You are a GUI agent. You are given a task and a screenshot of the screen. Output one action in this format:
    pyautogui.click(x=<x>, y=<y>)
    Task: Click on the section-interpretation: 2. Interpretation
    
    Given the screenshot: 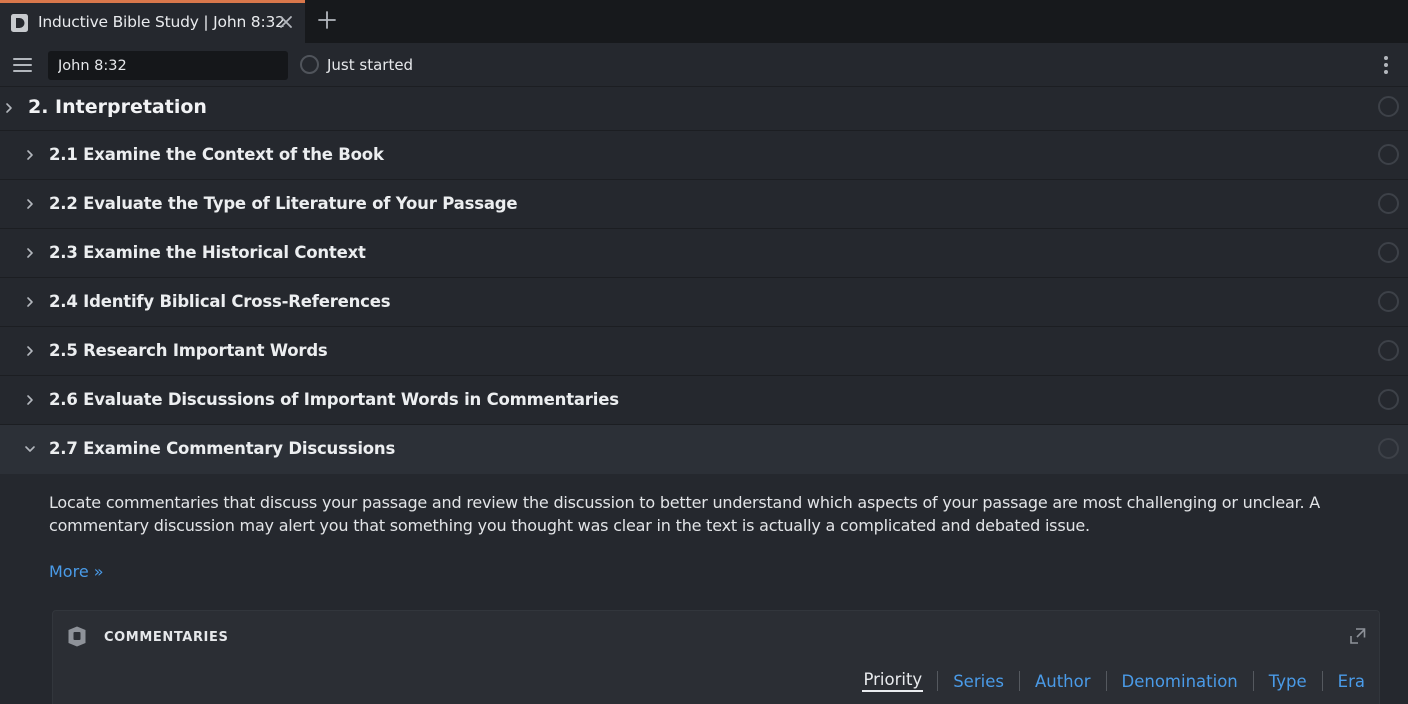 What is the action you would take?
    pyautogui.click(x=704, y=109)
    